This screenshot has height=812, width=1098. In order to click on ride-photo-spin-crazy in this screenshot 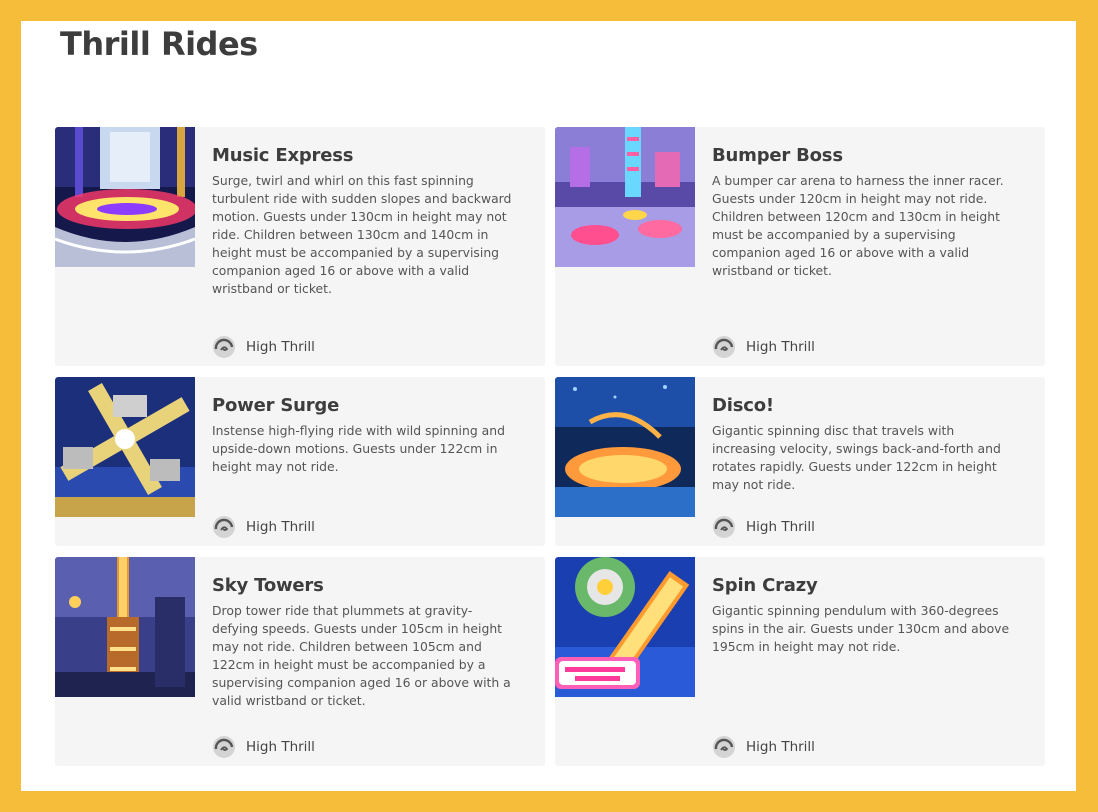, I will do `click(625, 627)`.